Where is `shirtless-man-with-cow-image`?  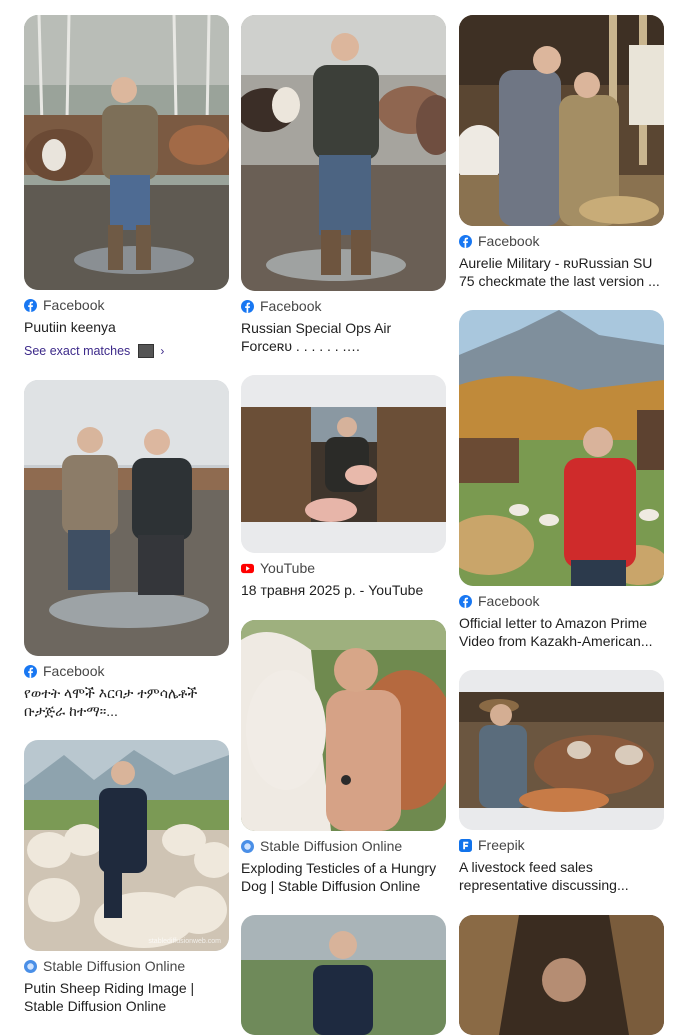
shirtless-man-with-cow-image is located at coordinates (343, 725).